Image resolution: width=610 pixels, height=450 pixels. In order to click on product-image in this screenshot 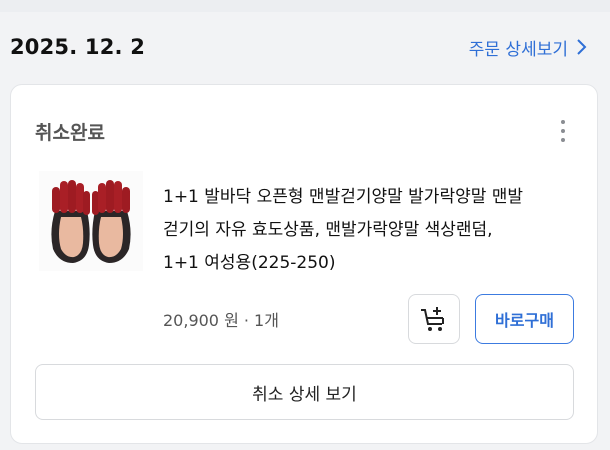, I will do `click(91, 221)`.